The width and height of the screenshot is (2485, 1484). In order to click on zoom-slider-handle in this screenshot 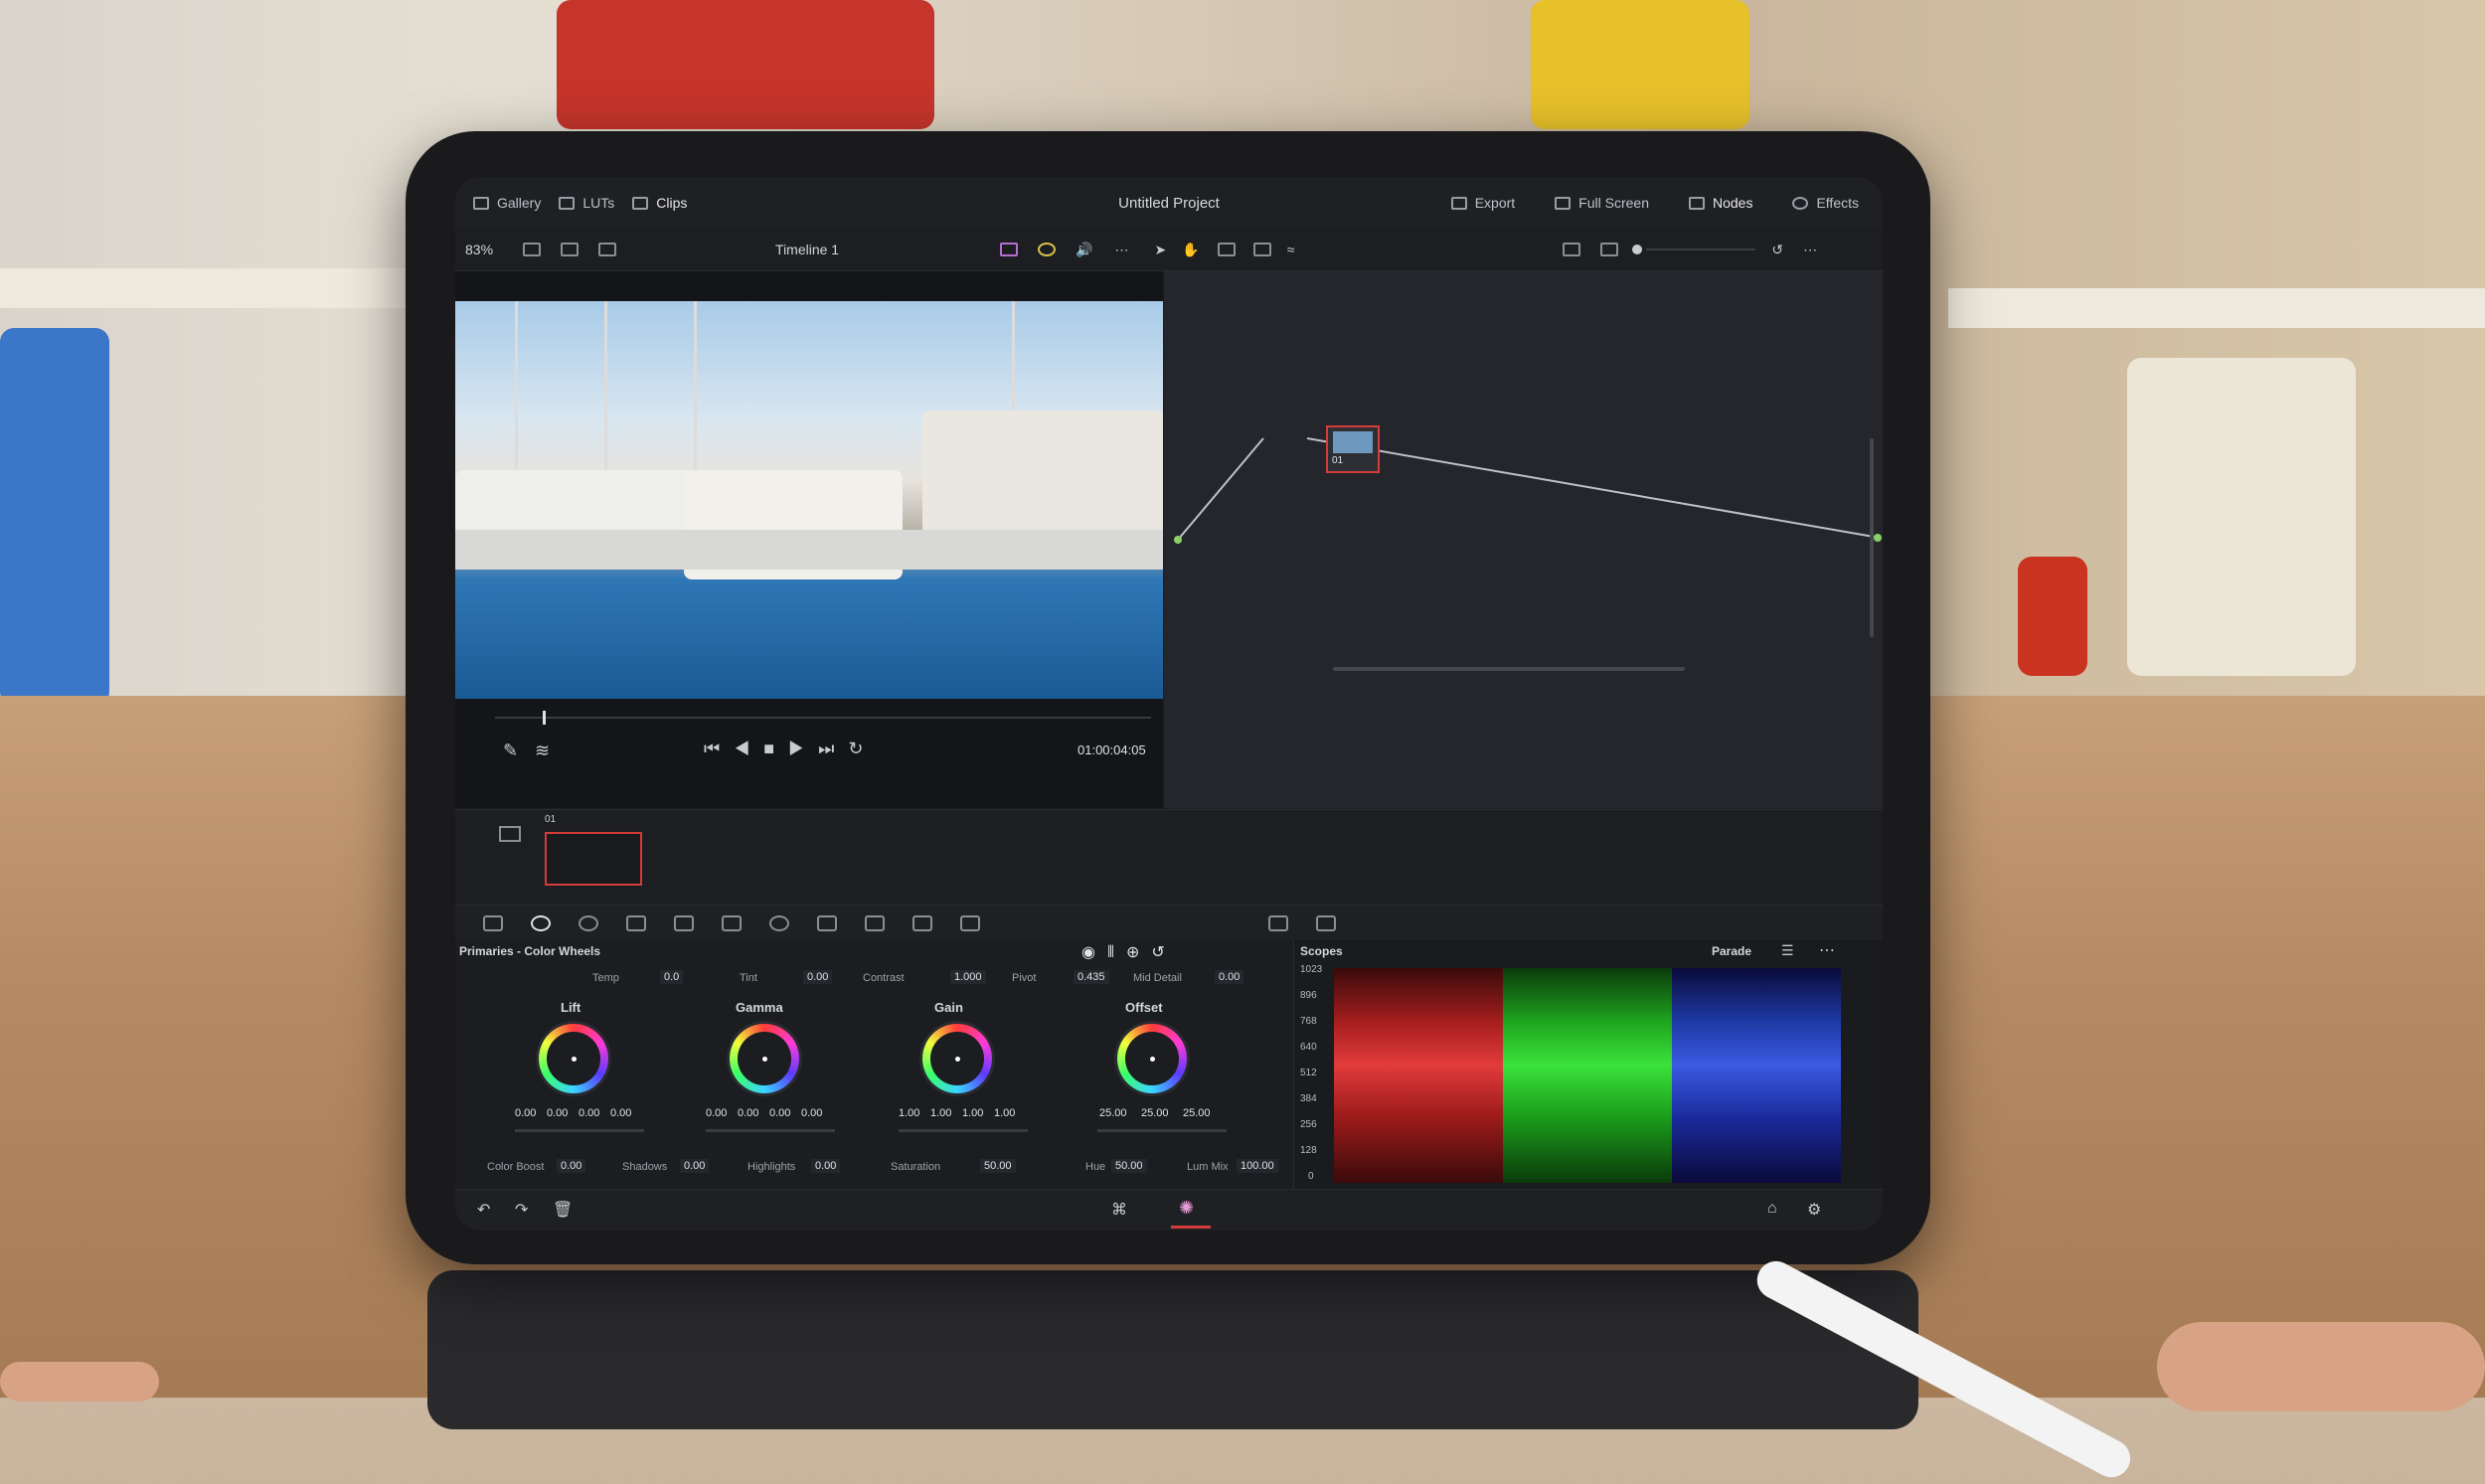, I will do `click(1637, 249)`.